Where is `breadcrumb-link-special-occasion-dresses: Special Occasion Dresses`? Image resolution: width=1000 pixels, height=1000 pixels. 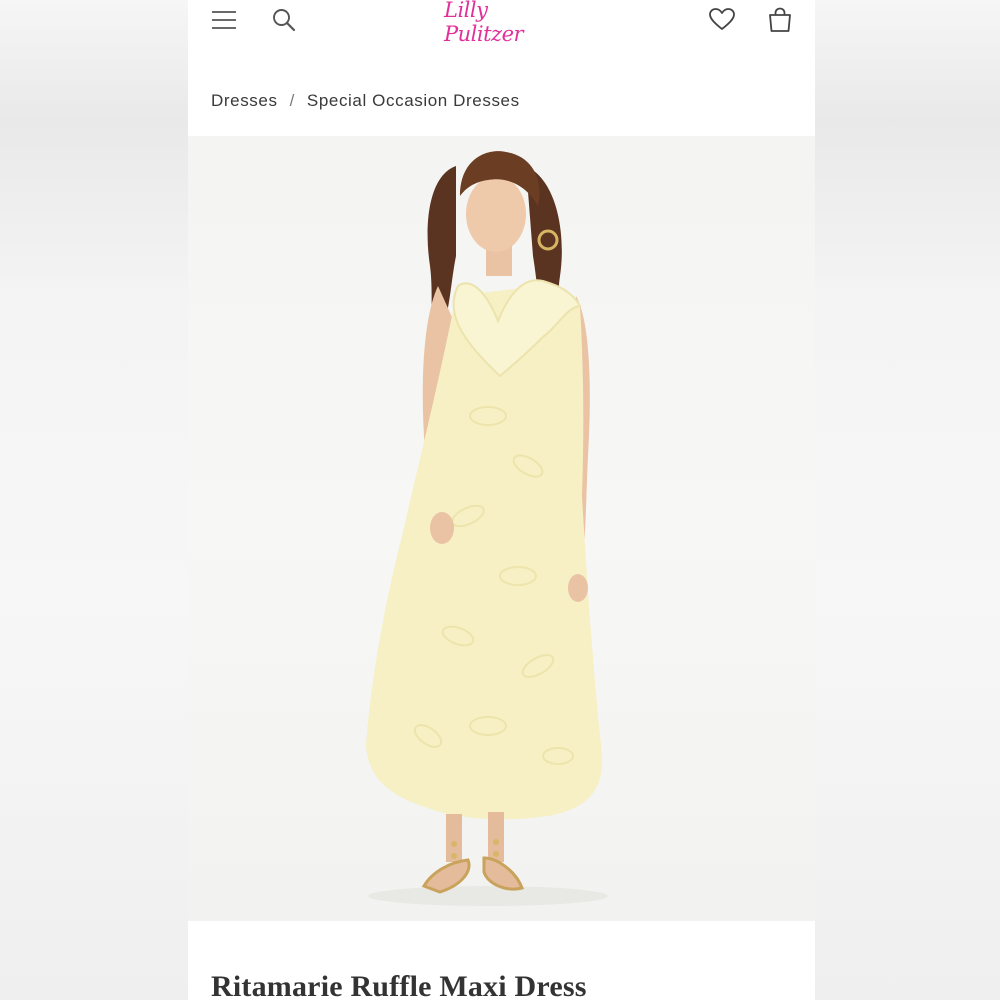
breadcrumb-link-special-occasion-dresses: Special Occasion Dresses is located at coordinates (413, 101).